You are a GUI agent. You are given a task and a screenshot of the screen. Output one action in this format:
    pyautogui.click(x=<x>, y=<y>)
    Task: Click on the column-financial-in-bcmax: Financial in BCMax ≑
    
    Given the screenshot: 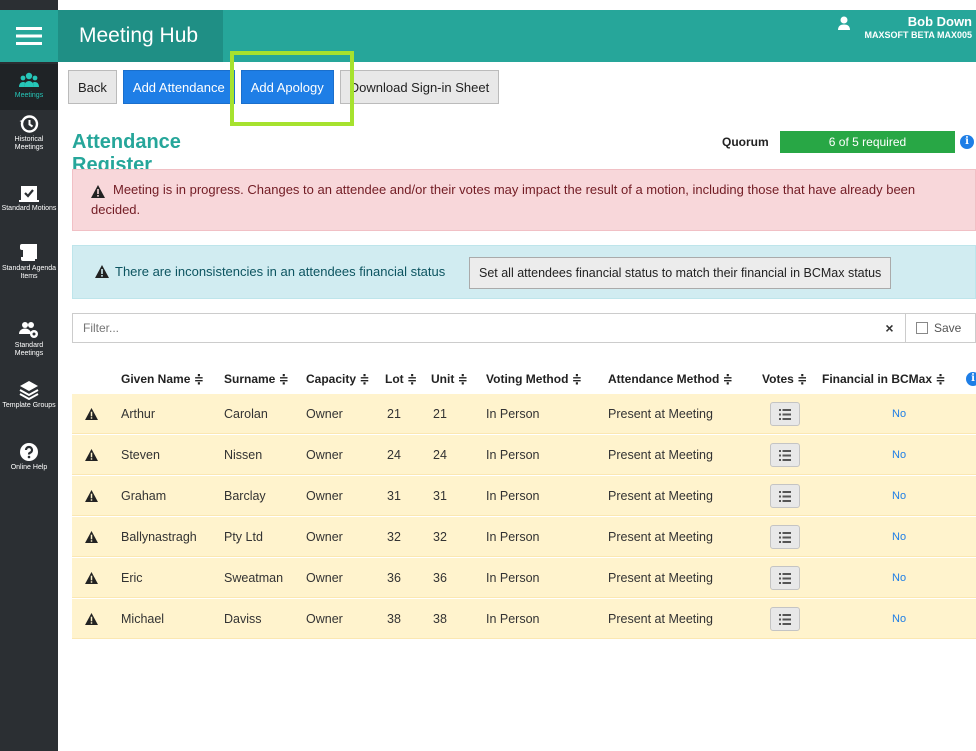 What is the action you would take?
    pyautogui.click(x=883, y=379)
    